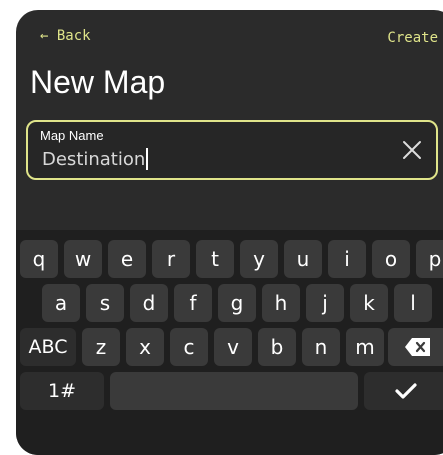 This screenshot has height=455, width=443. I want to click on key-numbers: 1#, so click(62, 391).